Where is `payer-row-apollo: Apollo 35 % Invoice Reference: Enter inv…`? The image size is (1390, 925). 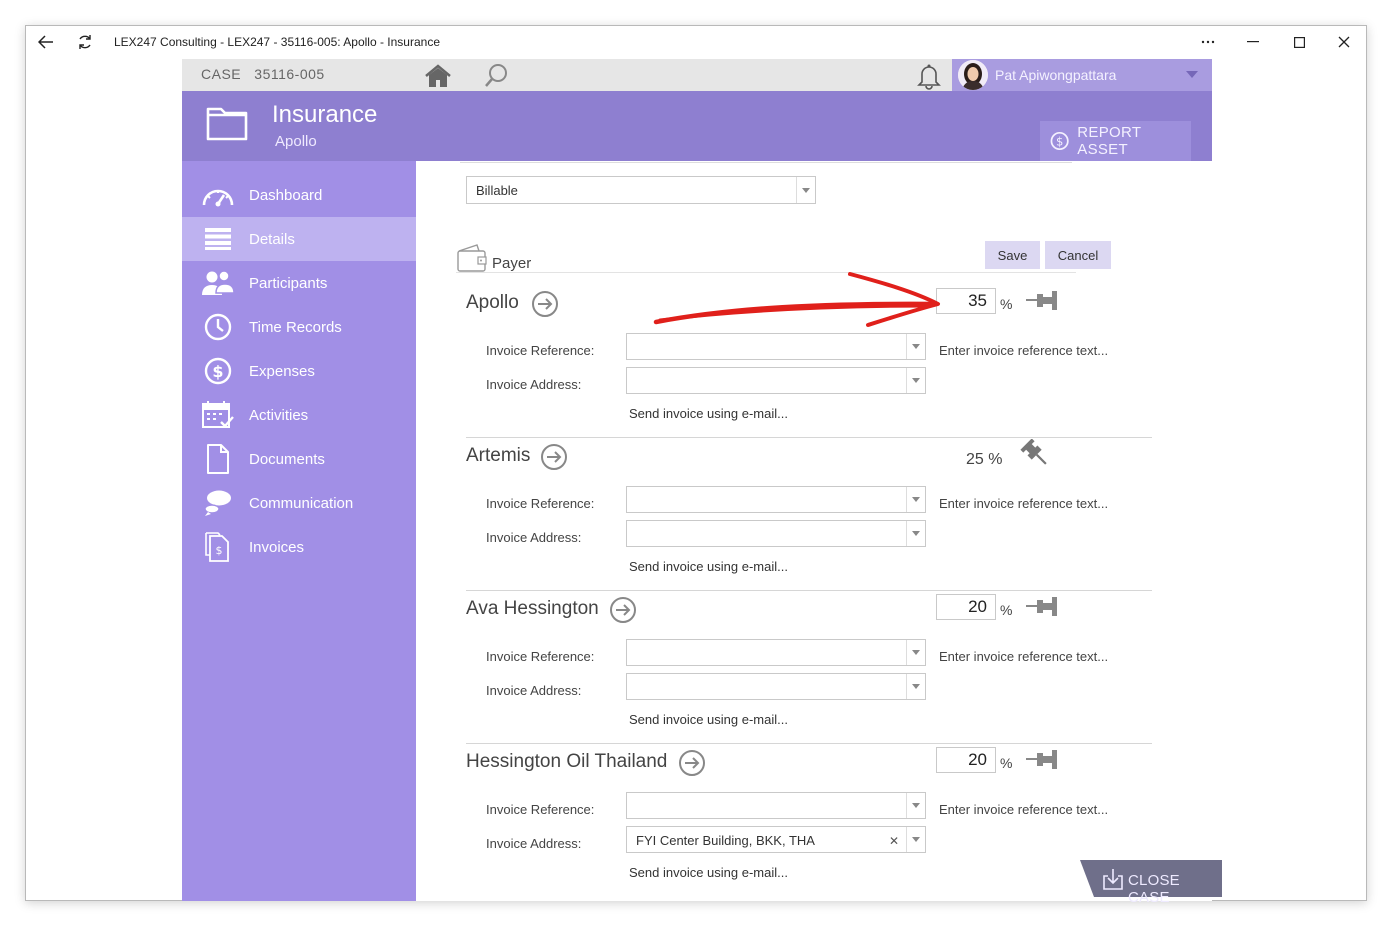 payer-row-apollo: Apollo 35 % Invoice Reference: Enter inv… is located at coordinates (809, 361).